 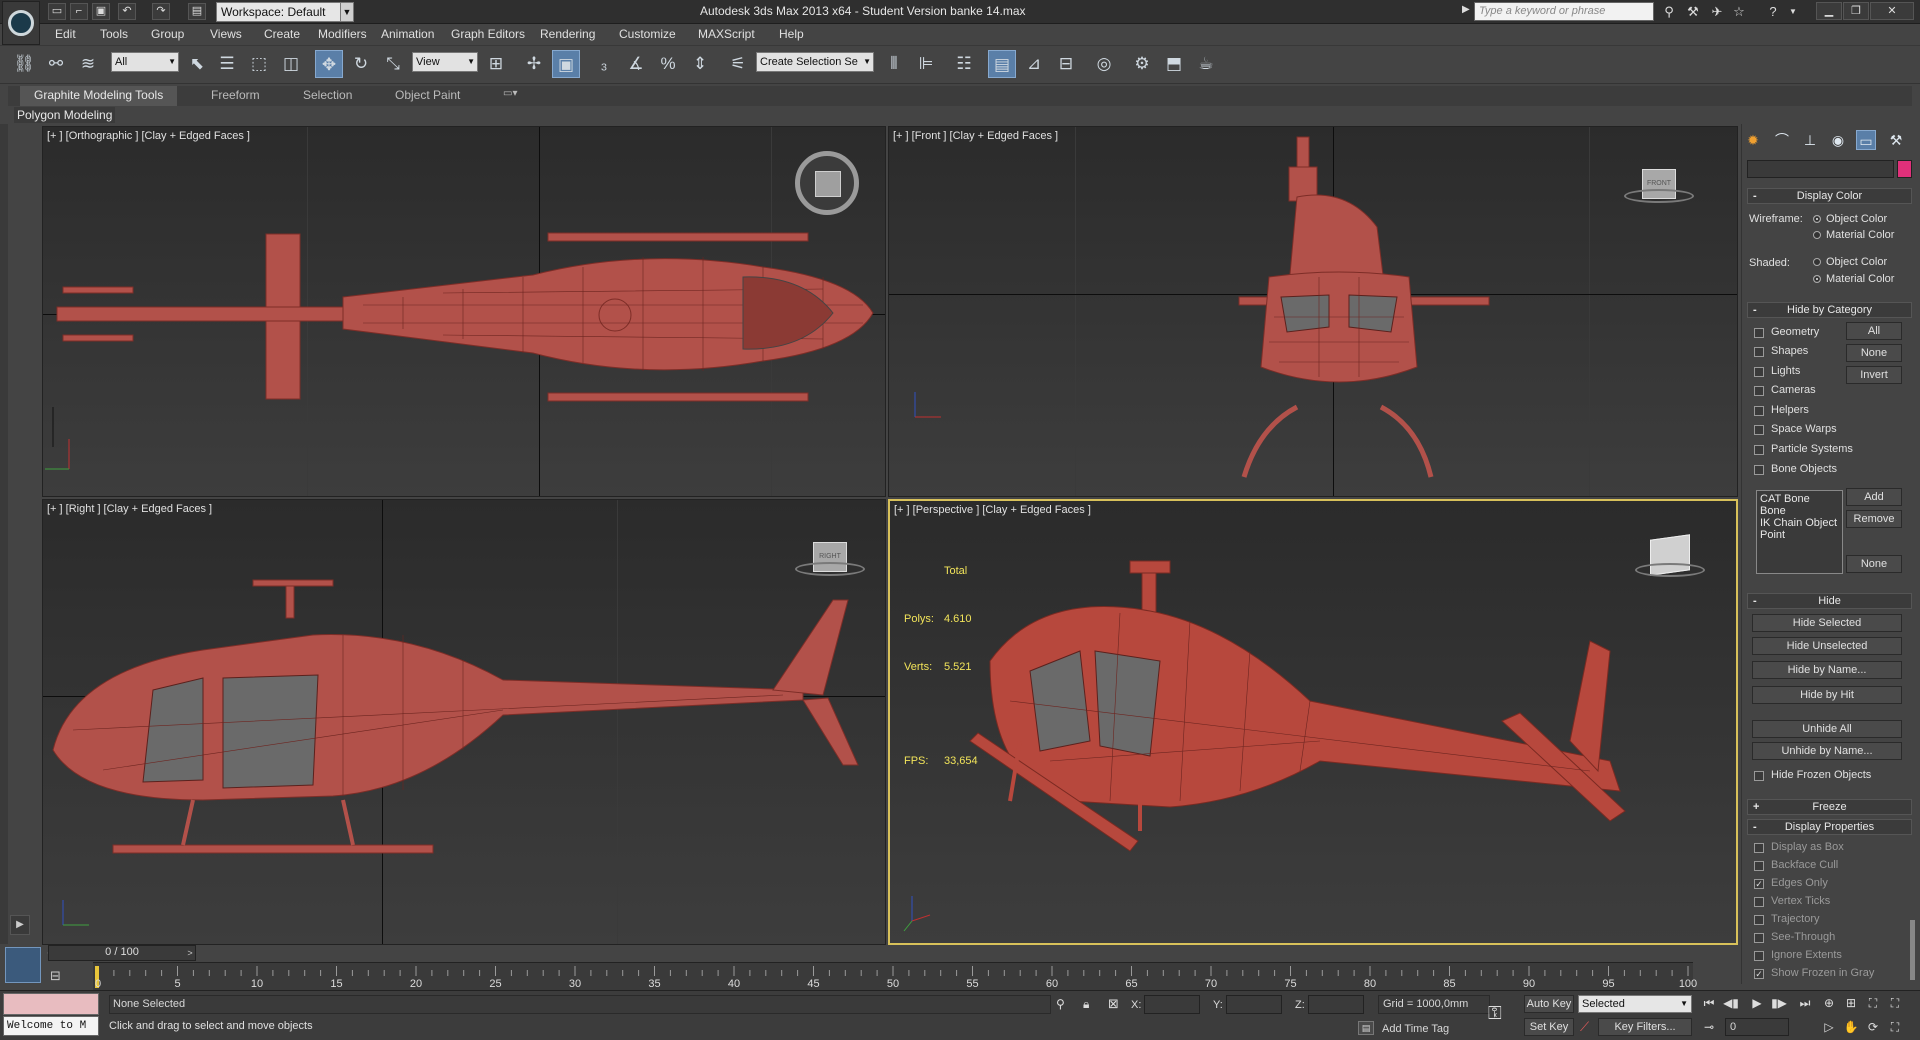 I want to click on auto-key-button: Auto Key, so click(x=1549, y=1004).